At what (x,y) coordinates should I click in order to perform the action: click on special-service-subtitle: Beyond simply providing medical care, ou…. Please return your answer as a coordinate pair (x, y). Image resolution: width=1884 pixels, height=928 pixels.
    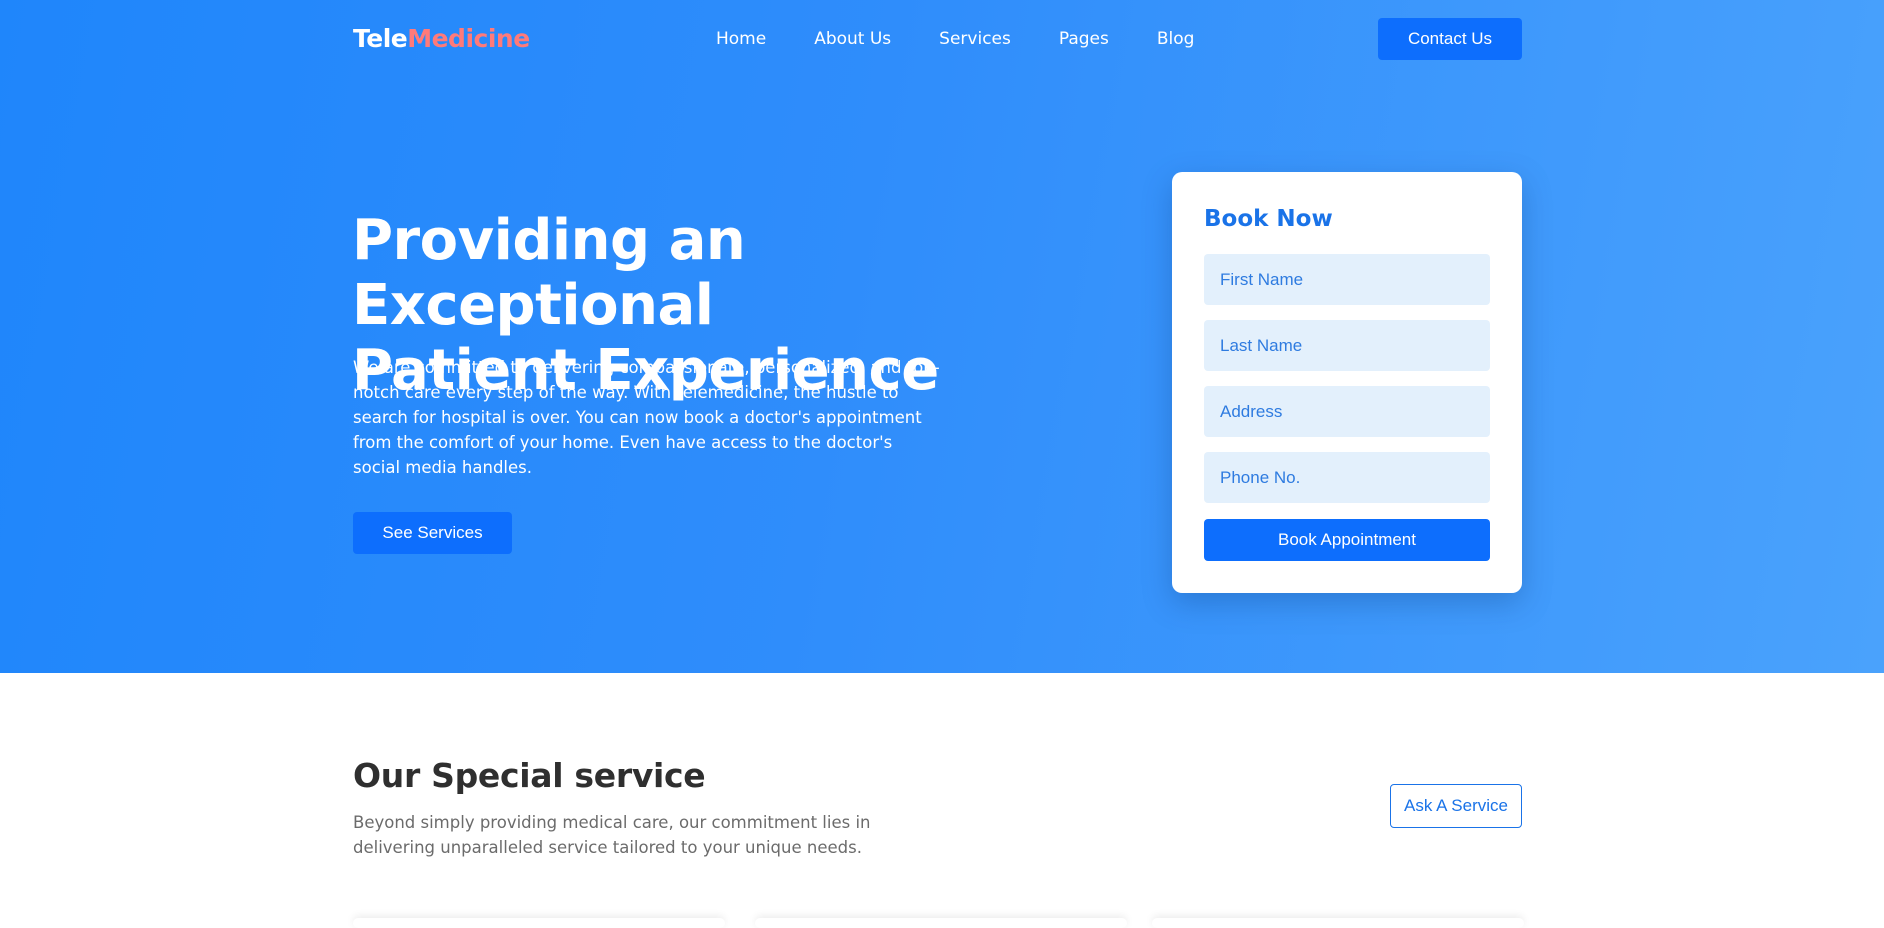
    Looking at the image, I should click on (612, 835).